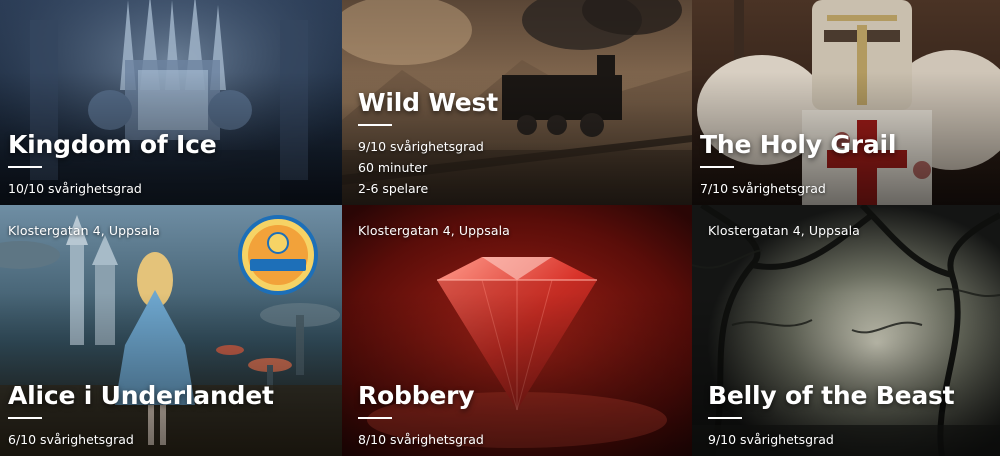 Image resolution: width=1000 pixels, height=456 pixels. Describe the element at coordinates (416, 395) in the screenshot. I see `room-title: Robbery` at that location.